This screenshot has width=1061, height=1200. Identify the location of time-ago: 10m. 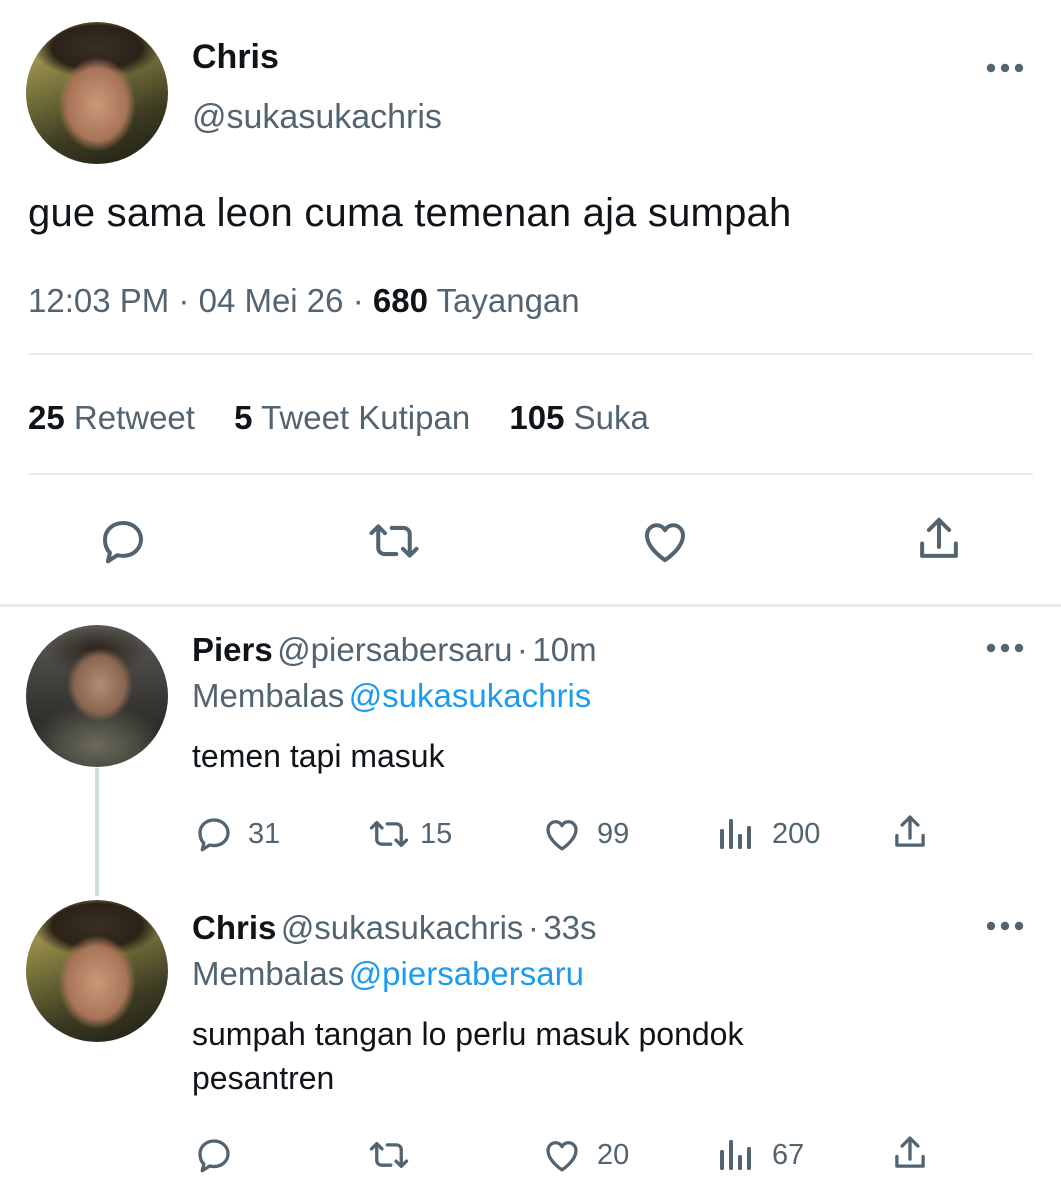
(564, 649).